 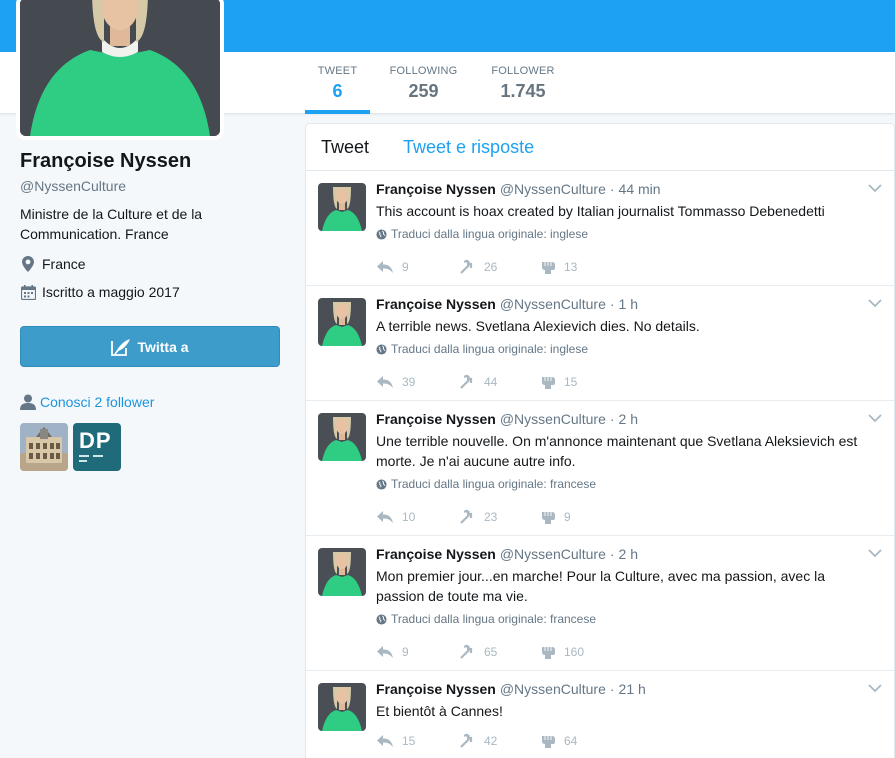 I want to click on location-pin-icon, so click(x=28, y=264).